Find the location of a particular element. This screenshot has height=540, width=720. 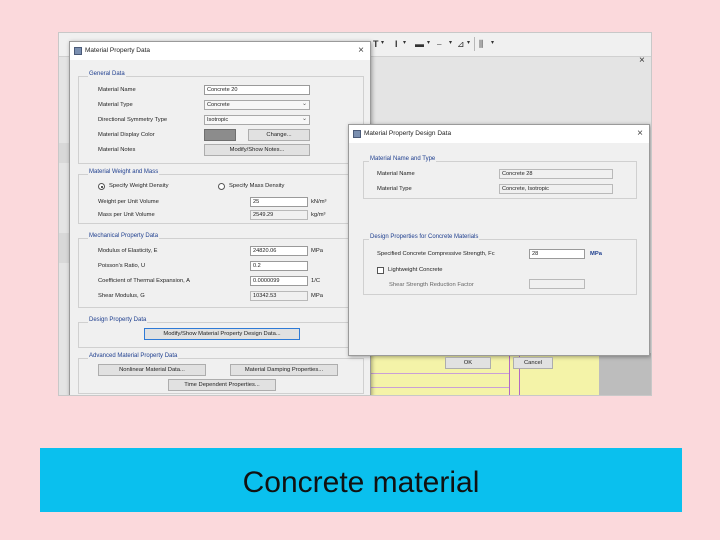

caption-banner: Concrete material is located at coordinates (361, 480).